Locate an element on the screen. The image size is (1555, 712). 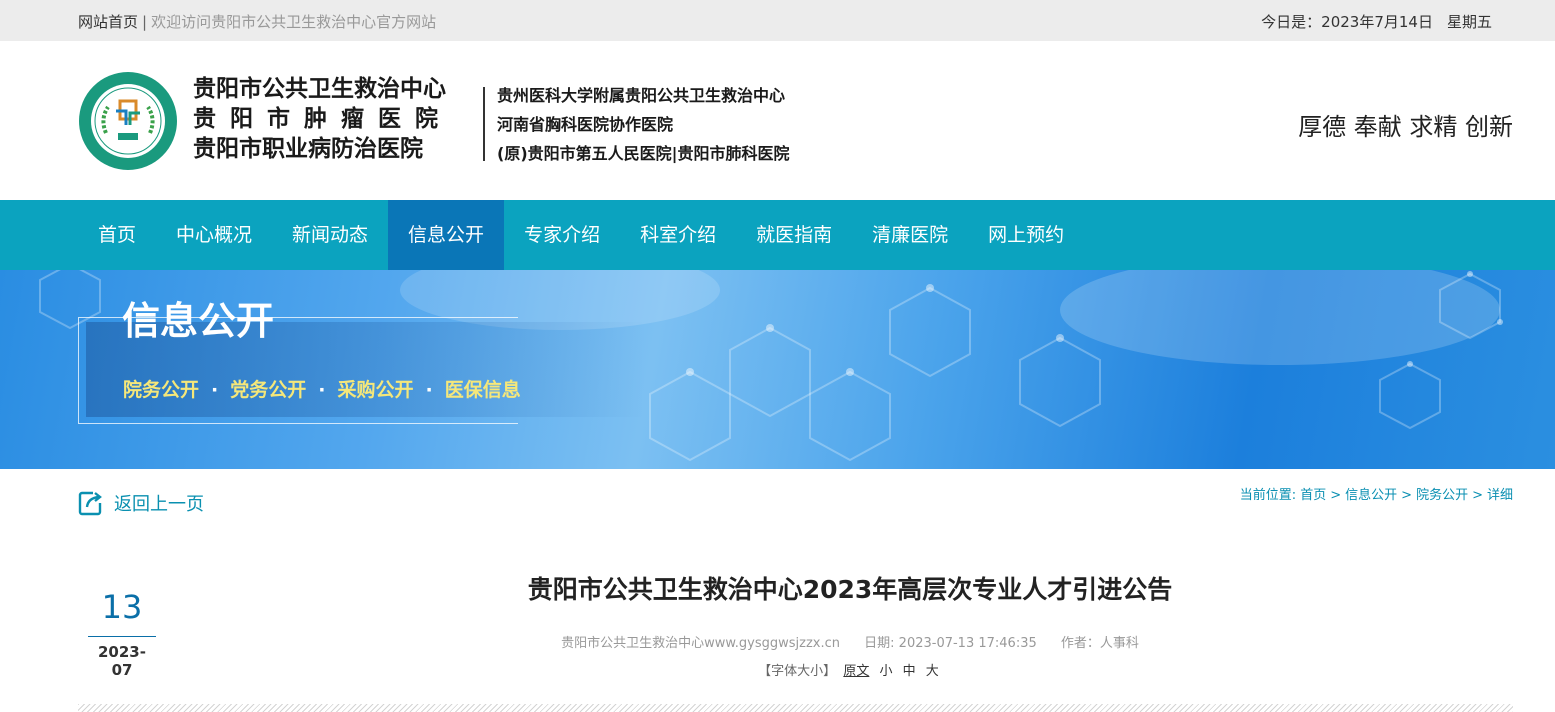
font-size-label: 【字体大小】 is located at coordinates (797, 671).